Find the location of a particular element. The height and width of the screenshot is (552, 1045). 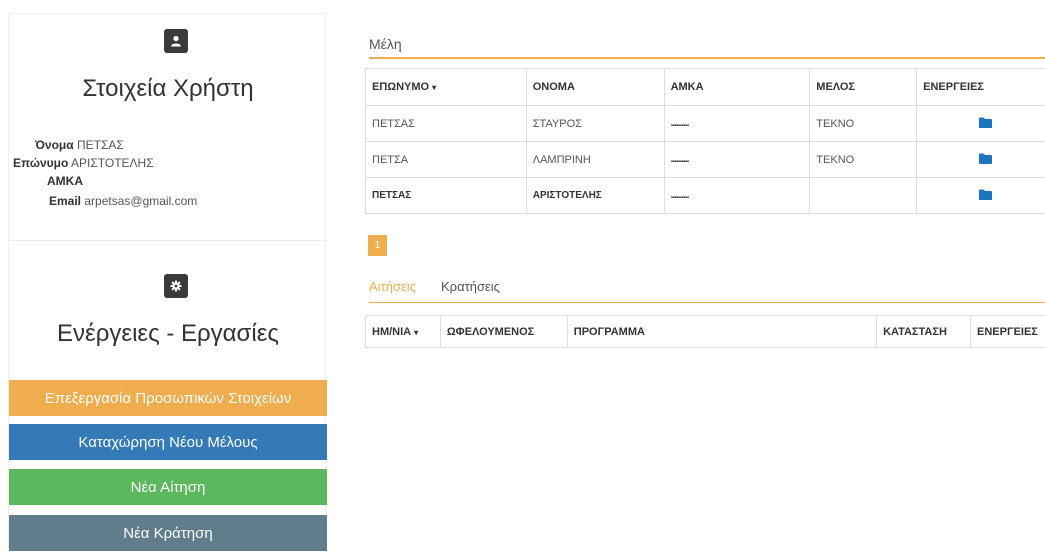

new-application-button: Νέα Αίτηση is located at coordinates (168, 487).